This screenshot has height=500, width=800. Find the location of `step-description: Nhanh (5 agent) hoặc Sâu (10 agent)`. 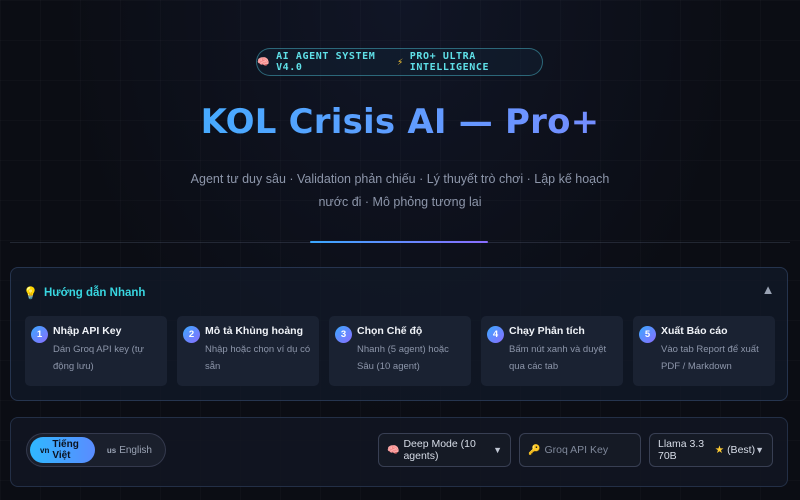

step-description: Nhanh (5 agent) hoặc Sâu (10 agent) is located at coordinates (403, 358).